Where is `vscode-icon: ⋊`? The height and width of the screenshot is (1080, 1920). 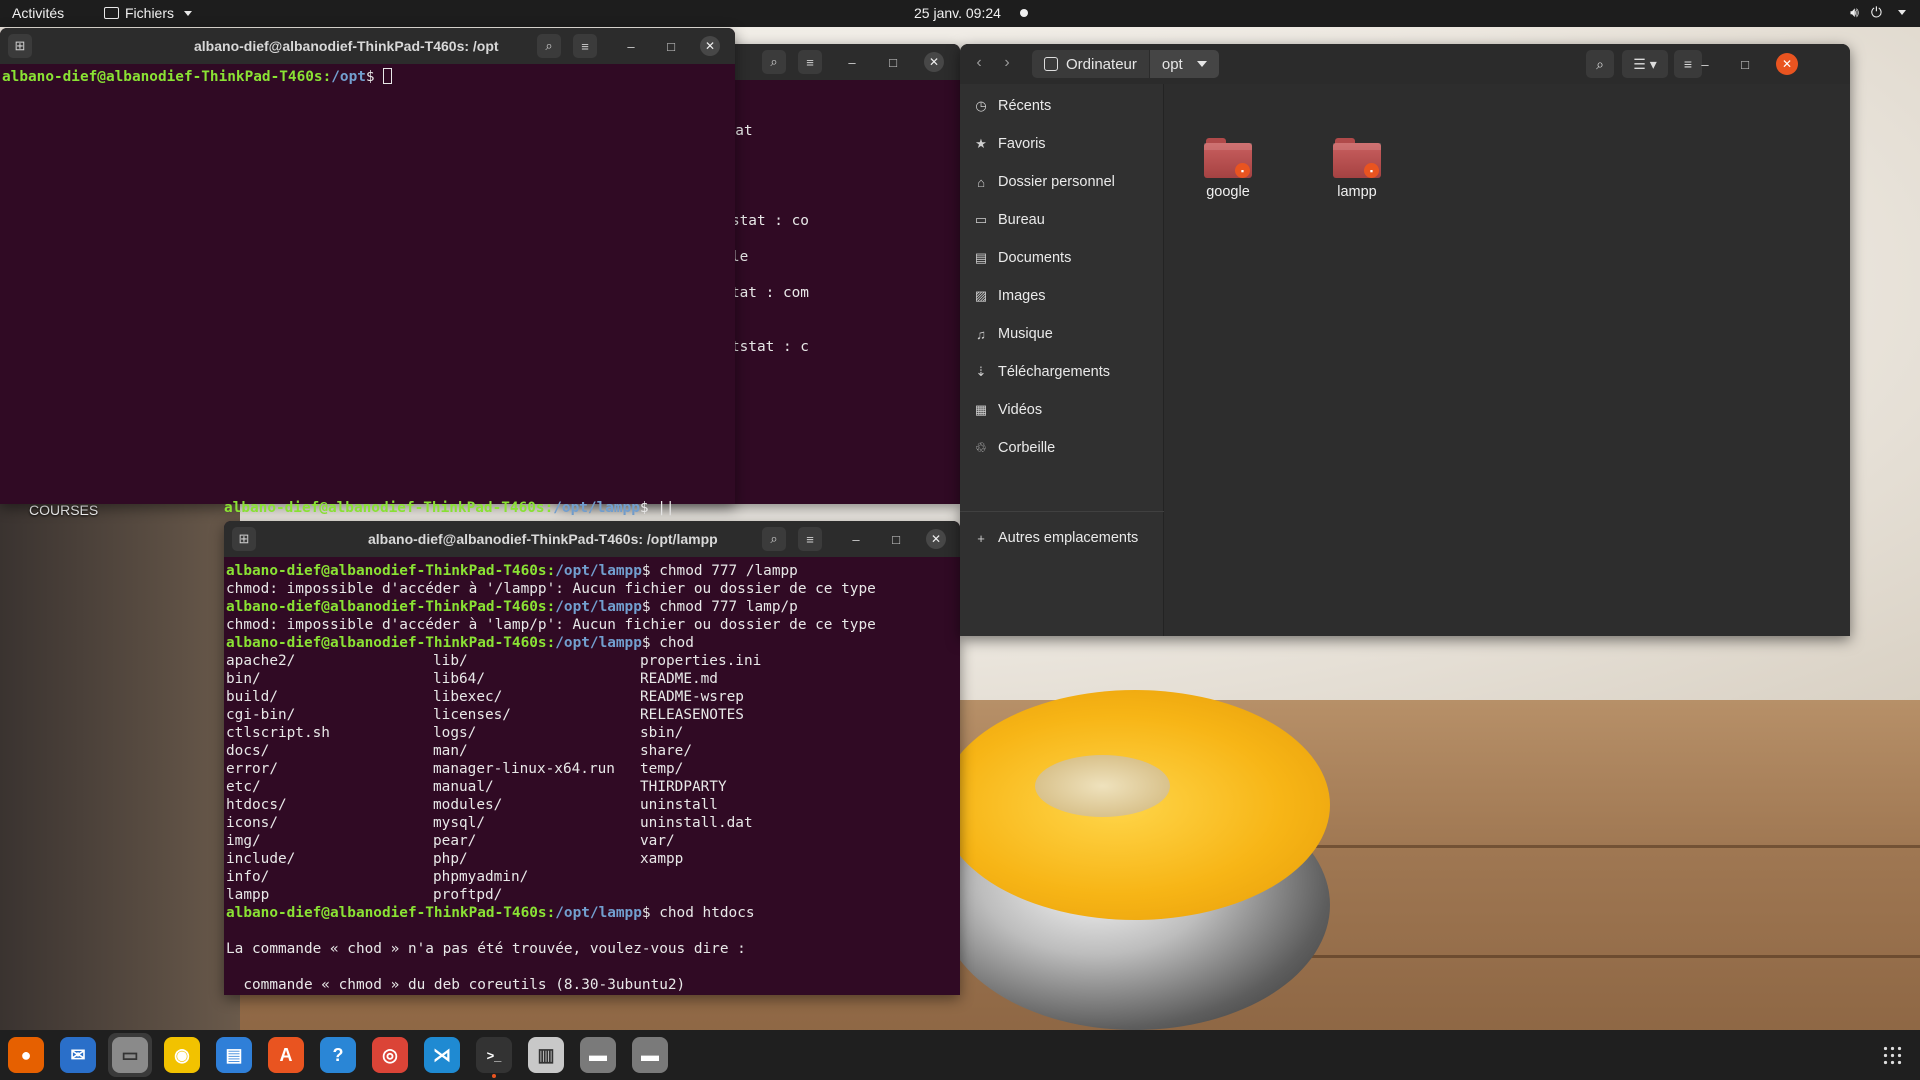
vscode-icon: ⋊ is located at coordinates (442, 1055).